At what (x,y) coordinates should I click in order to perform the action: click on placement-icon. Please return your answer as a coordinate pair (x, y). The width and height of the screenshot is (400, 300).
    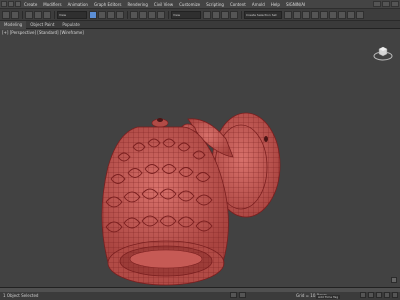
    Looking at the image, I should click on (161, 14).